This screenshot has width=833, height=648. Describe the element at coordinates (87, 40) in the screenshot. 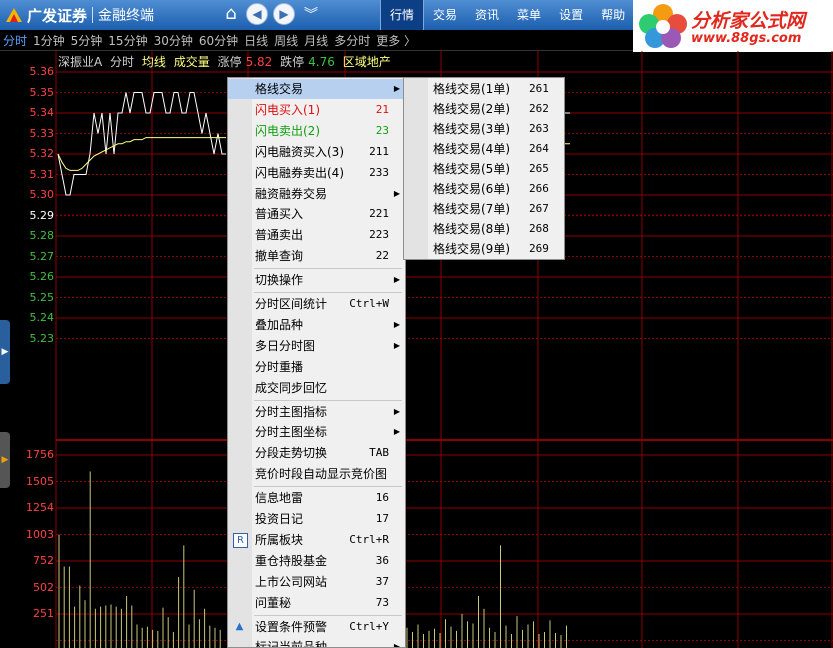

I see `period-tab-2: 5分钟` at that location.